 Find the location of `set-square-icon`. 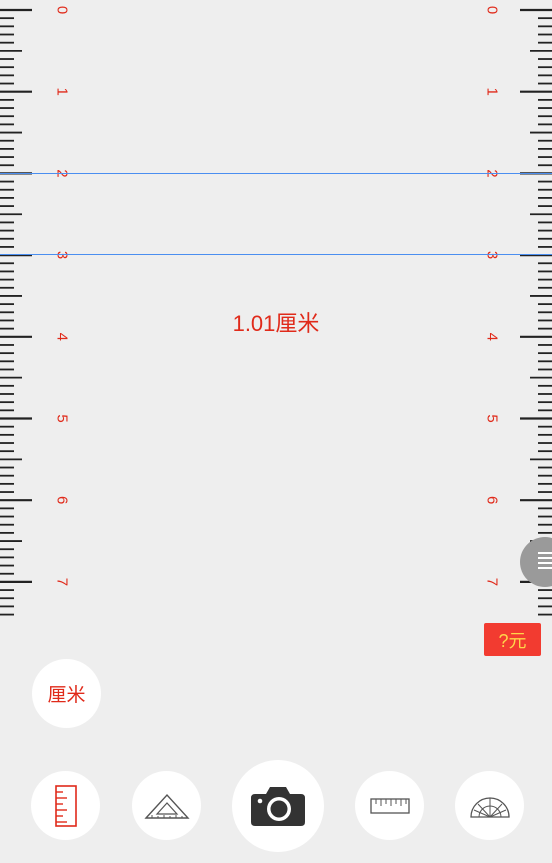

set-square-icon is located at coordinates (166, 806).